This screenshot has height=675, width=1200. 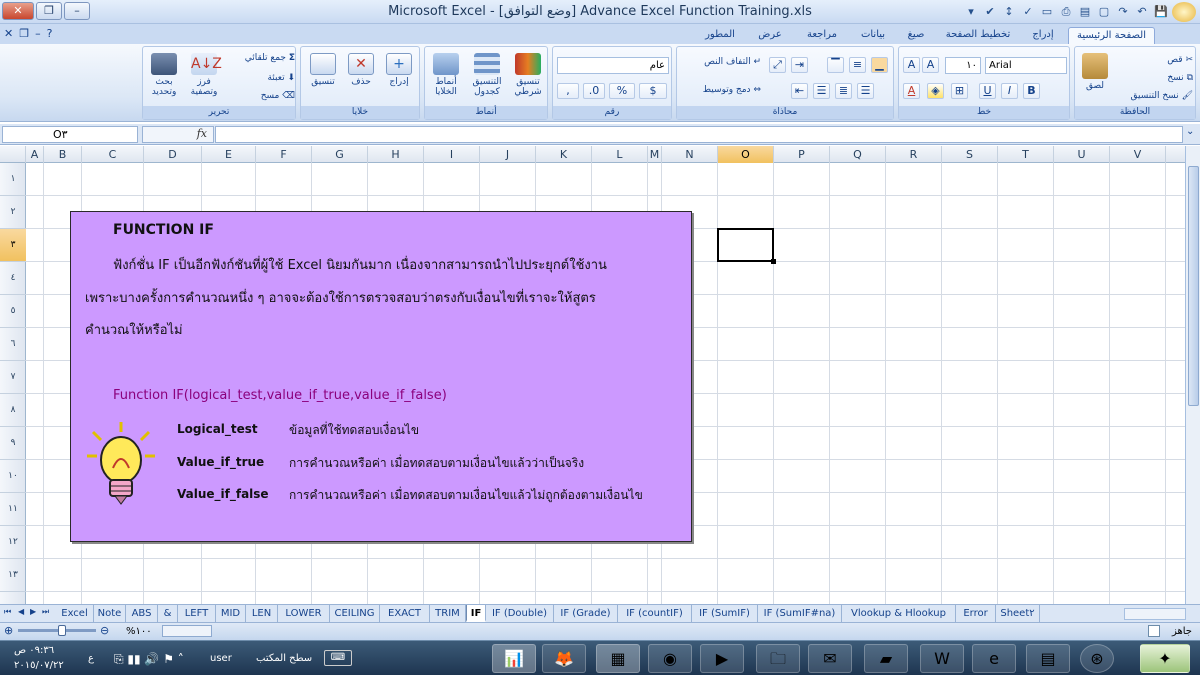 I want to click on keyboard-icon: ⌨, so click(x=338, y=658).